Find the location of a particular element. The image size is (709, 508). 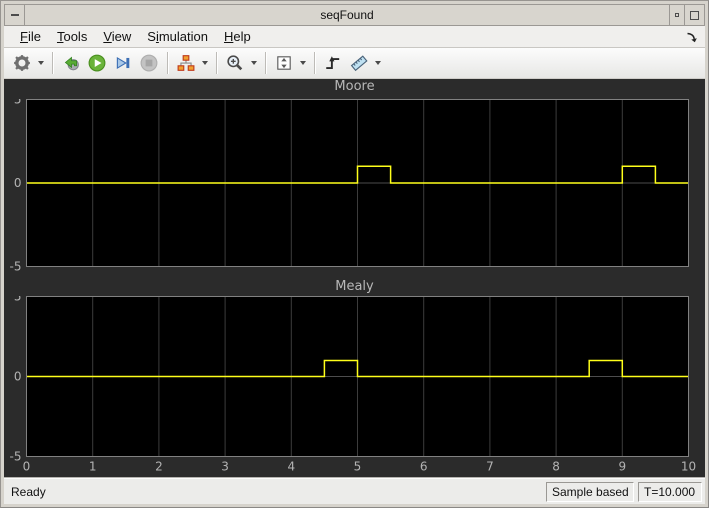

svg-text: 6 is located at coordinates (424, 467).